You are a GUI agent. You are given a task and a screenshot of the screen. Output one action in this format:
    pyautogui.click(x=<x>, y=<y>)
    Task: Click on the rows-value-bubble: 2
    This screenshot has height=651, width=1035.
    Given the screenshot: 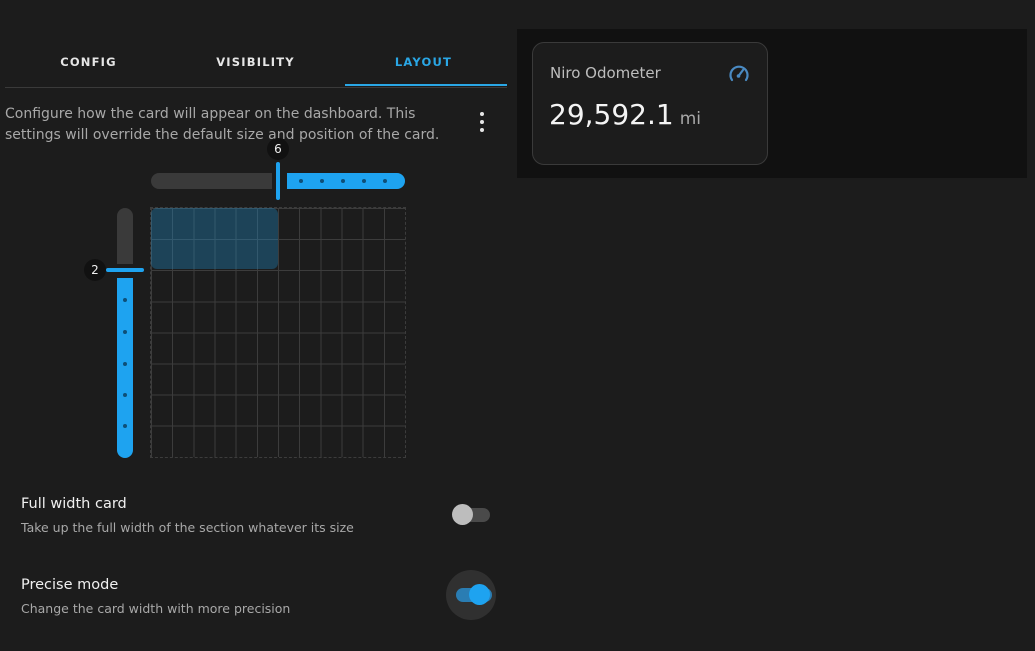 What is the action you would take?
    pyautogui.click(x=95, y=270)
    